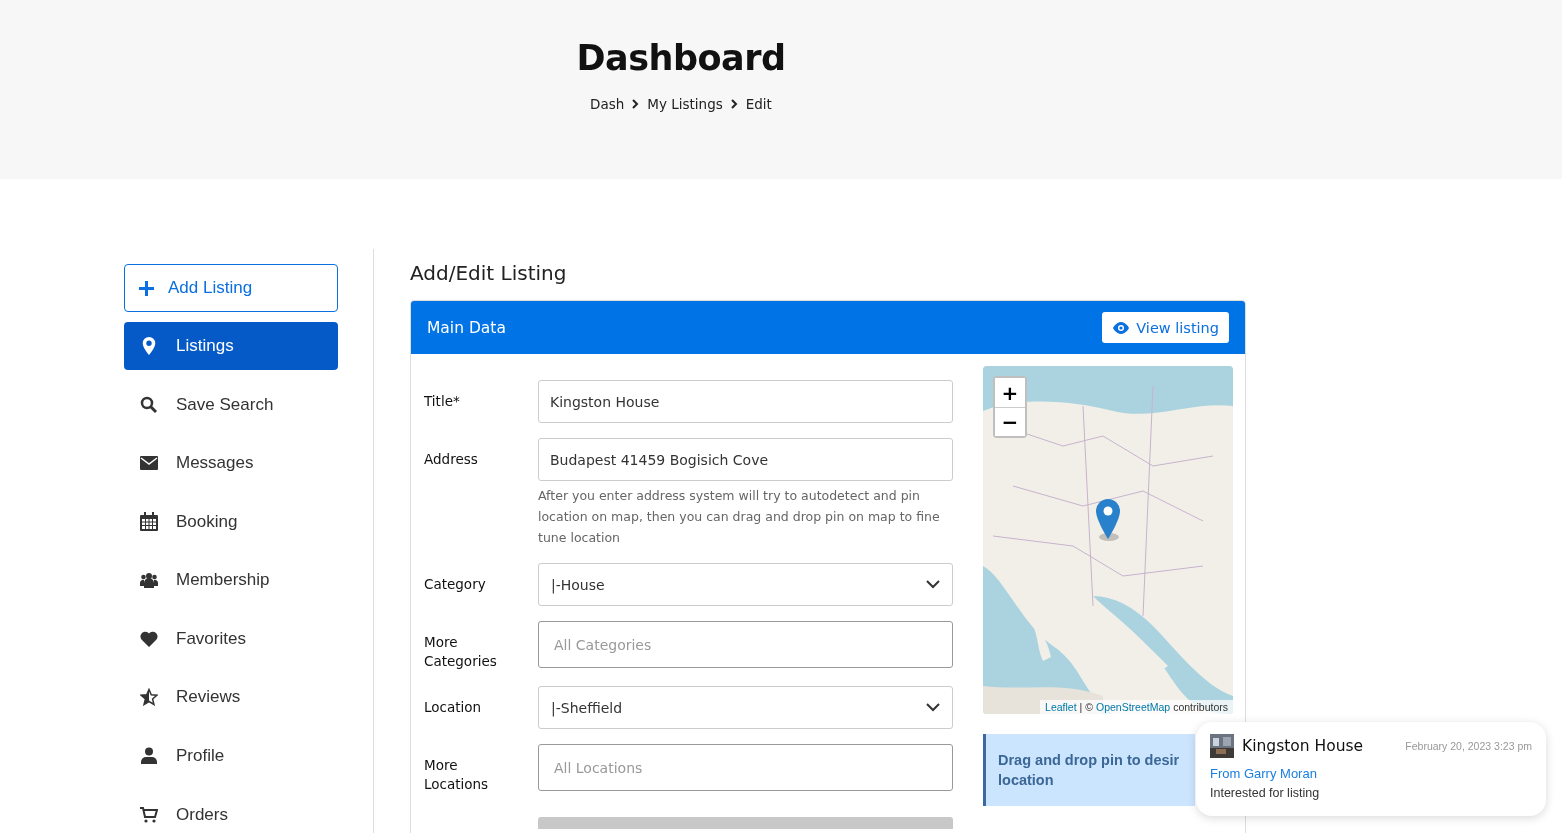 This screenshot has height=833, width=1562. Describe the element at coordinates (451, 459) in the screenshot. I see `field-label: Address` at that location.